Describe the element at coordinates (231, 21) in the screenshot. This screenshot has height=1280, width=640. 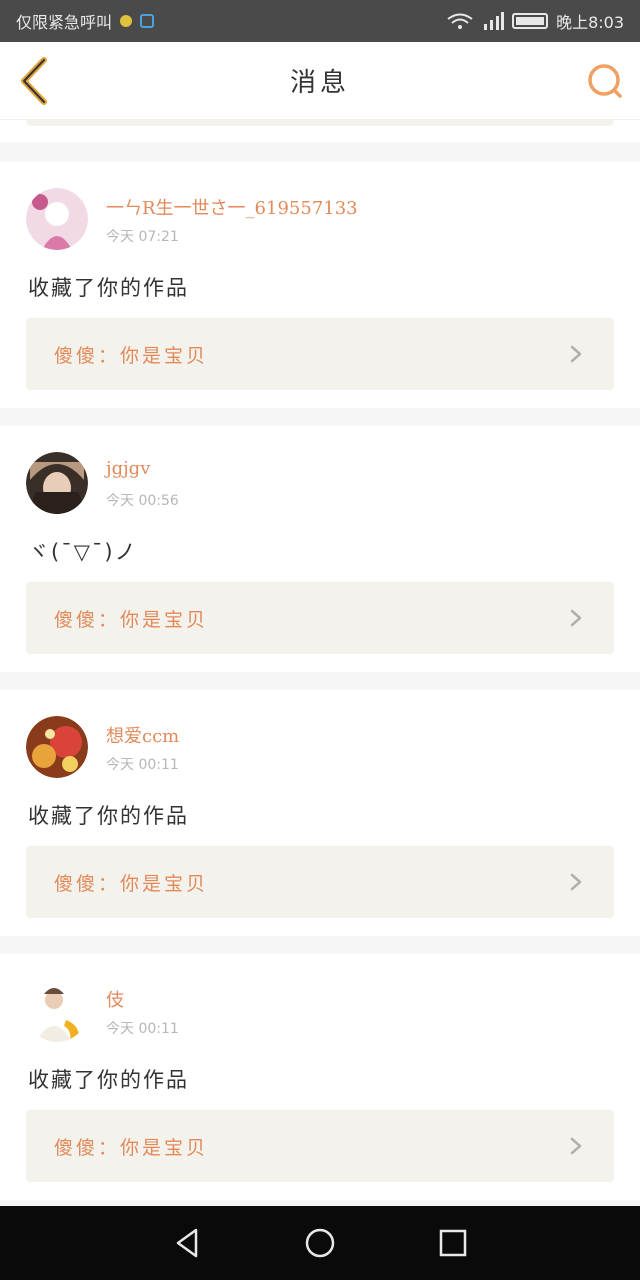
I see `status-left: 仅限紧急呼叫` at that location.